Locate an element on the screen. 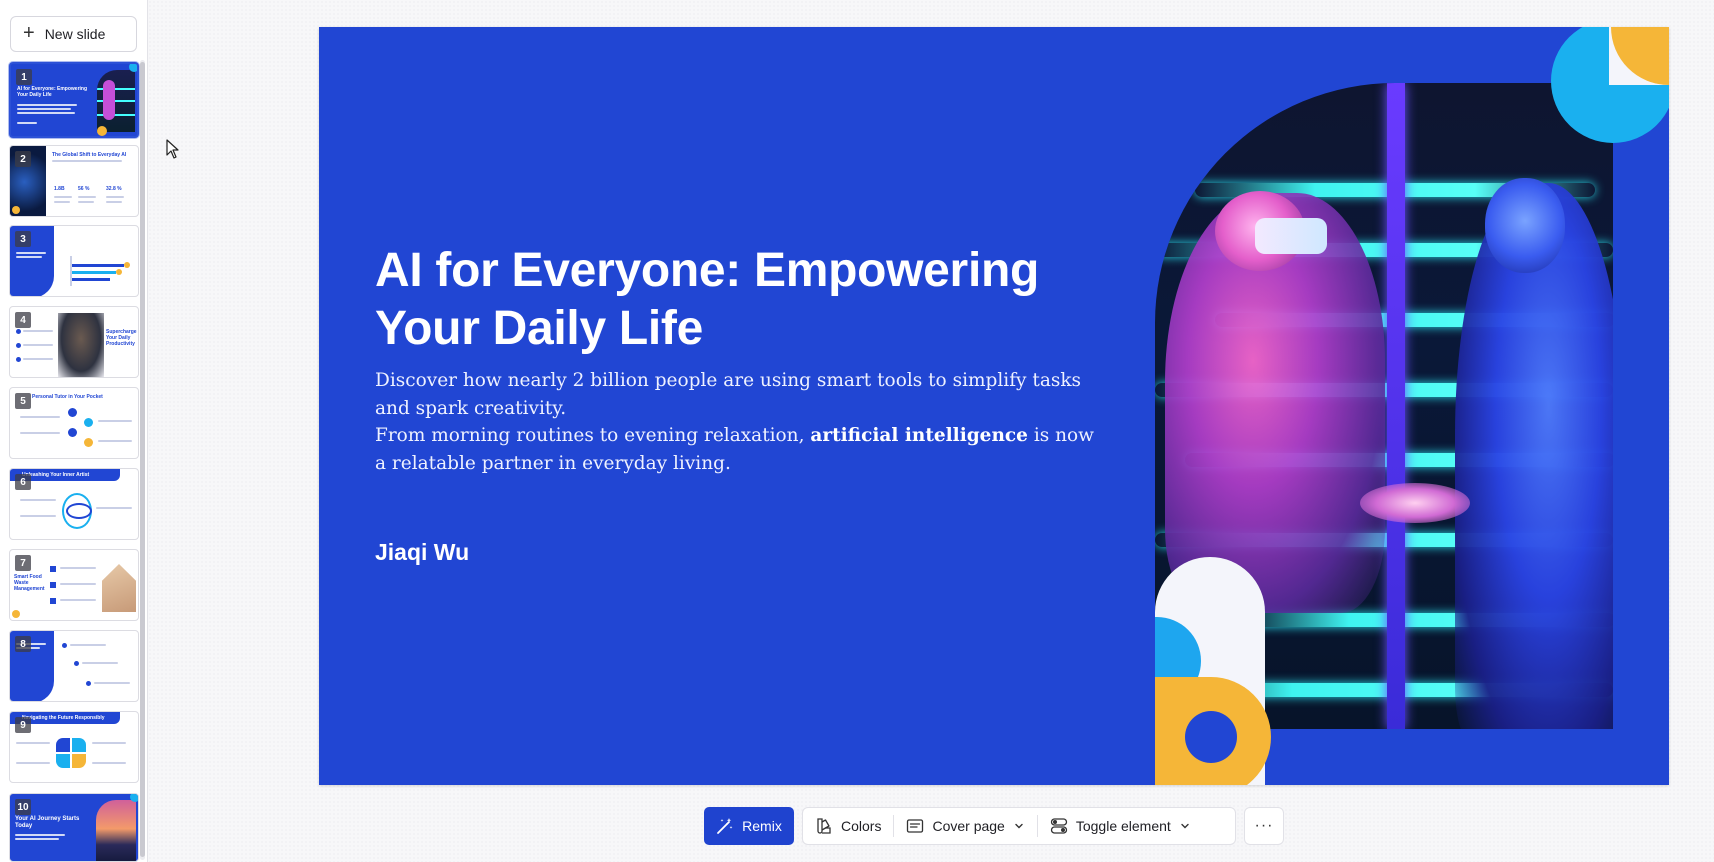 The image size is (1714, 862). slide-number: 5 is located at coordinates (23, 401).